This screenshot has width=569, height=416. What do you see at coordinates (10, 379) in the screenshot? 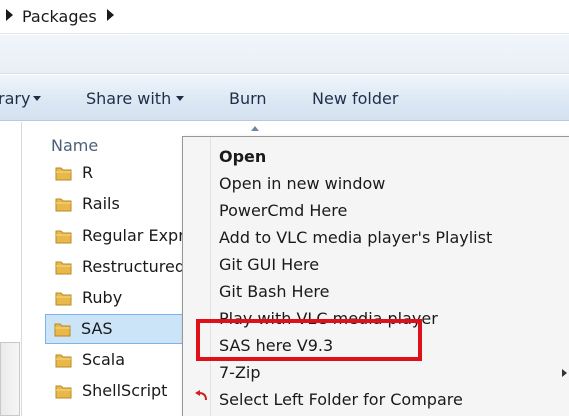
I see `nav-scrollbar` at bounding box center [10, 379].